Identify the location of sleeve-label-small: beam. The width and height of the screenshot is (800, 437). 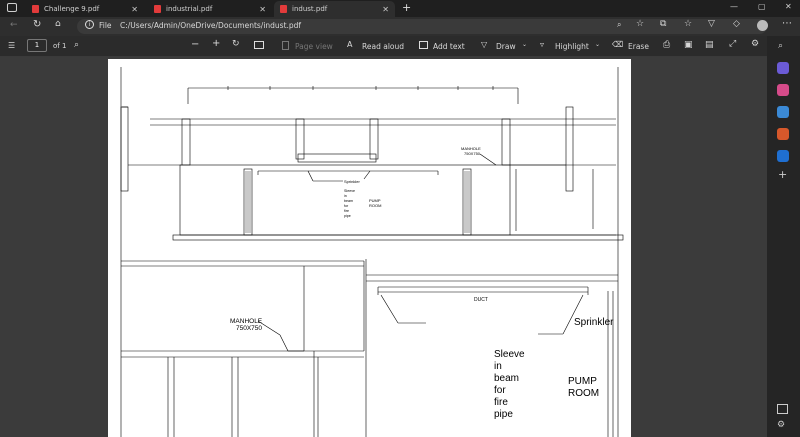
(348, 201).